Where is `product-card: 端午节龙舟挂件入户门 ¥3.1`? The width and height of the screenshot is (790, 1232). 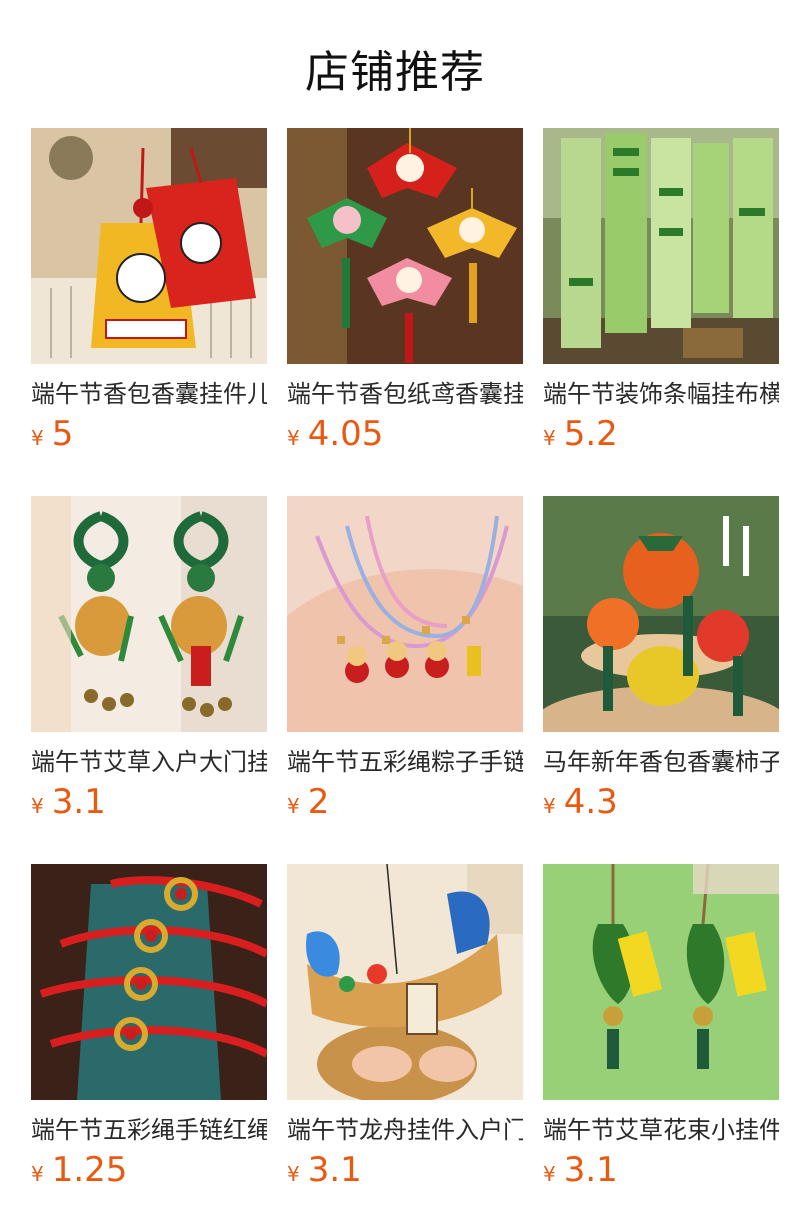
product-card: 端午节龙舟挂件入户门 ¥3.1 is located at coordinates (405, 1030).